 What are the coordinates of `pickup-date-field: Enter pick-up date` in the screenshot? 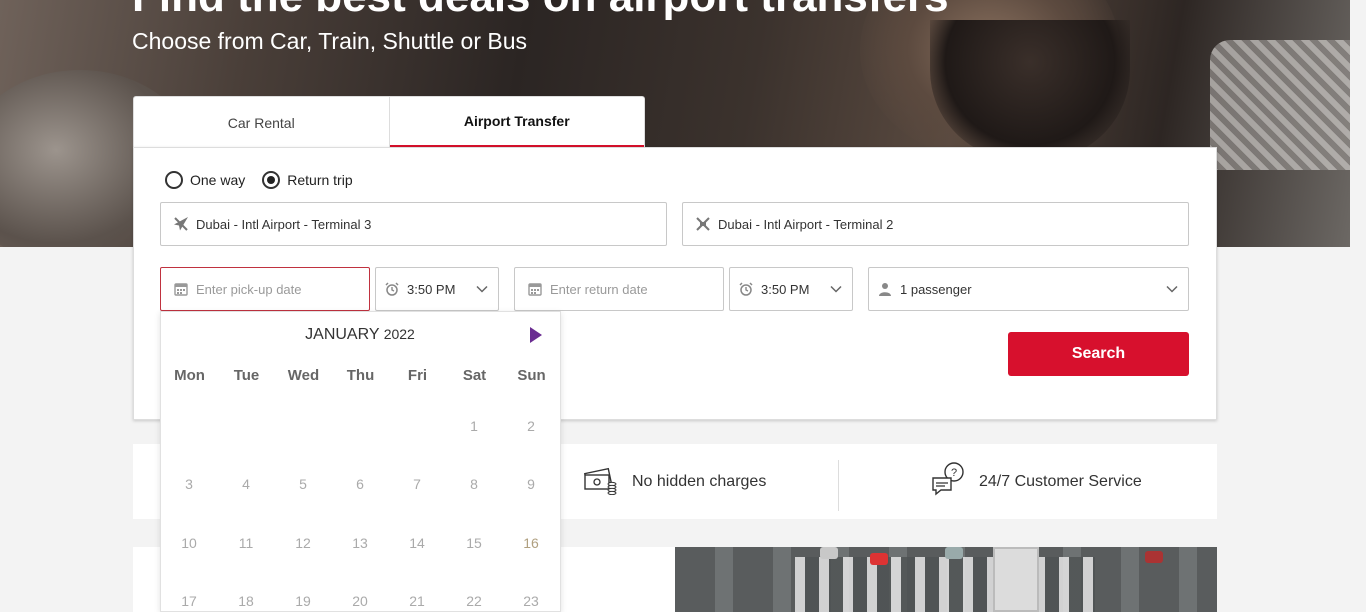 It's located at (265, 289).